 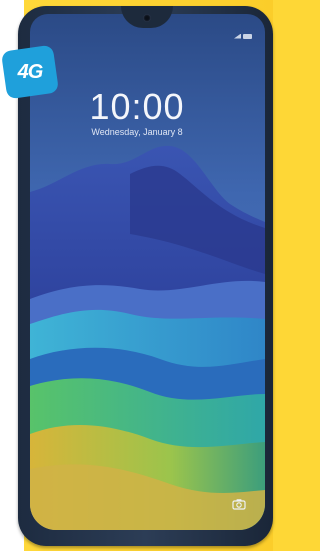 I want to click on front-camera, so click(x=147, y=18).